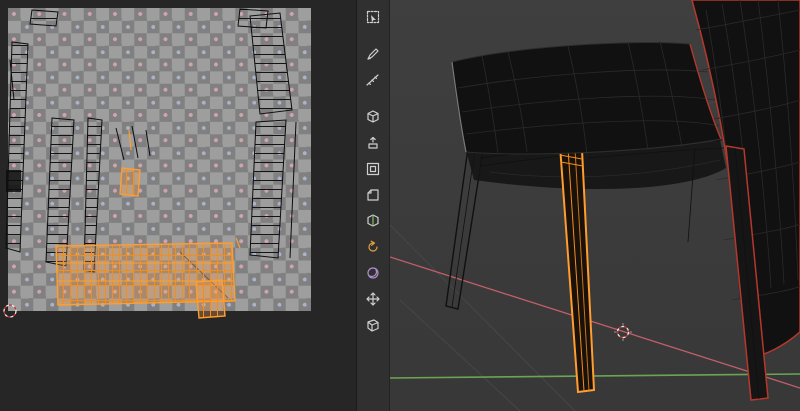 This screenshot has width=800, height=411. I want to click on chair-seat, so click(586, 97).